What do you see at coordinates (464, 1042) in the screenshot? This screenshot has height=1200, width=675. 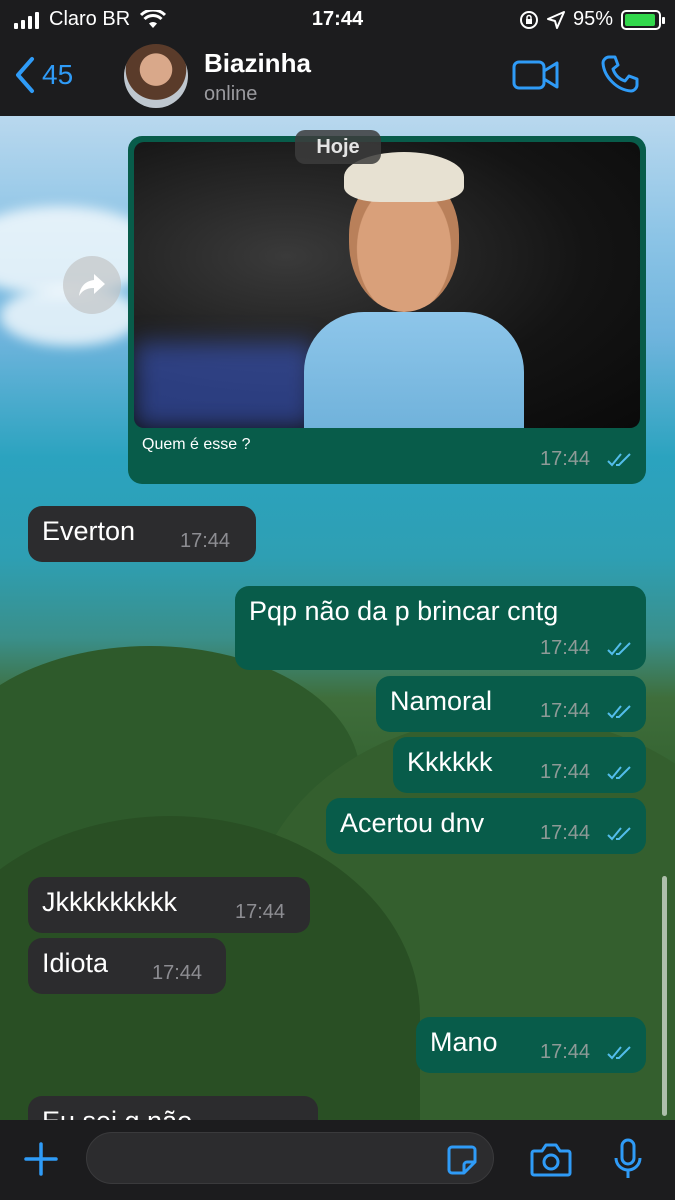 I see `message-text: Mano` at bounding box center [464, 1042].